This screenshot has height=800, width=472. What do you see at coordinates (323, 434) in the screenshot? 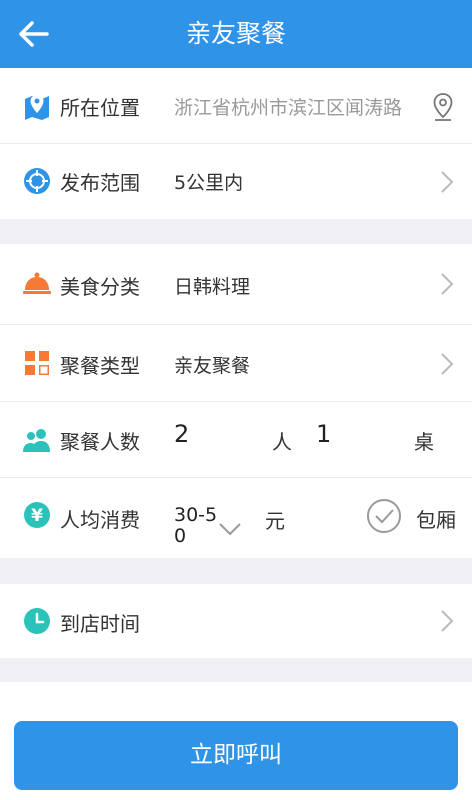
I see `table-count-input: 1` at bounding box center [323, 434].